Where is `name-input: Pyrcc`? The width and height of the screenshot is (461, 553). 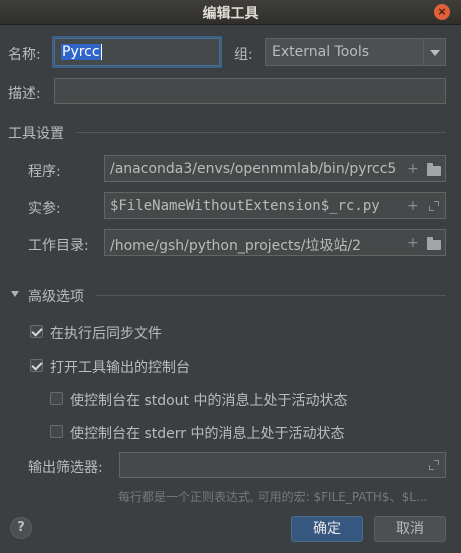 name-input: Pyrcc is located at coordinates (137, 52).